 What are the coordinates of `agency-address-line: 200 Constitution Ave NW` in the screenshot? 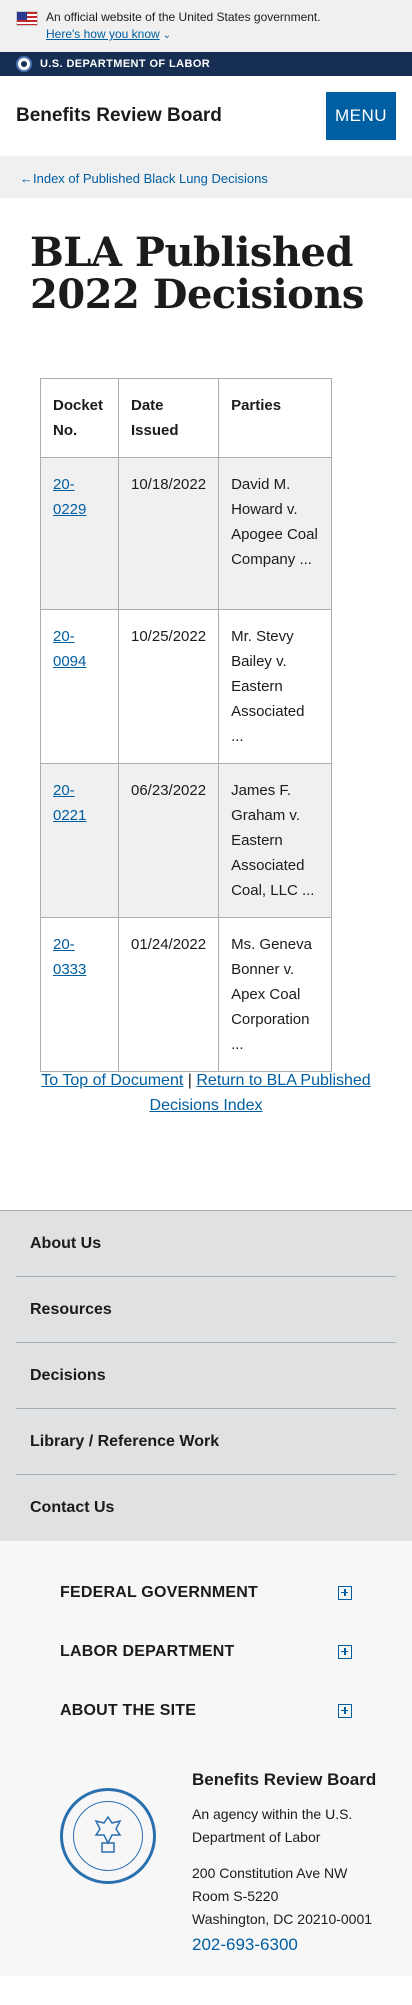 It's located at (270, 1873).